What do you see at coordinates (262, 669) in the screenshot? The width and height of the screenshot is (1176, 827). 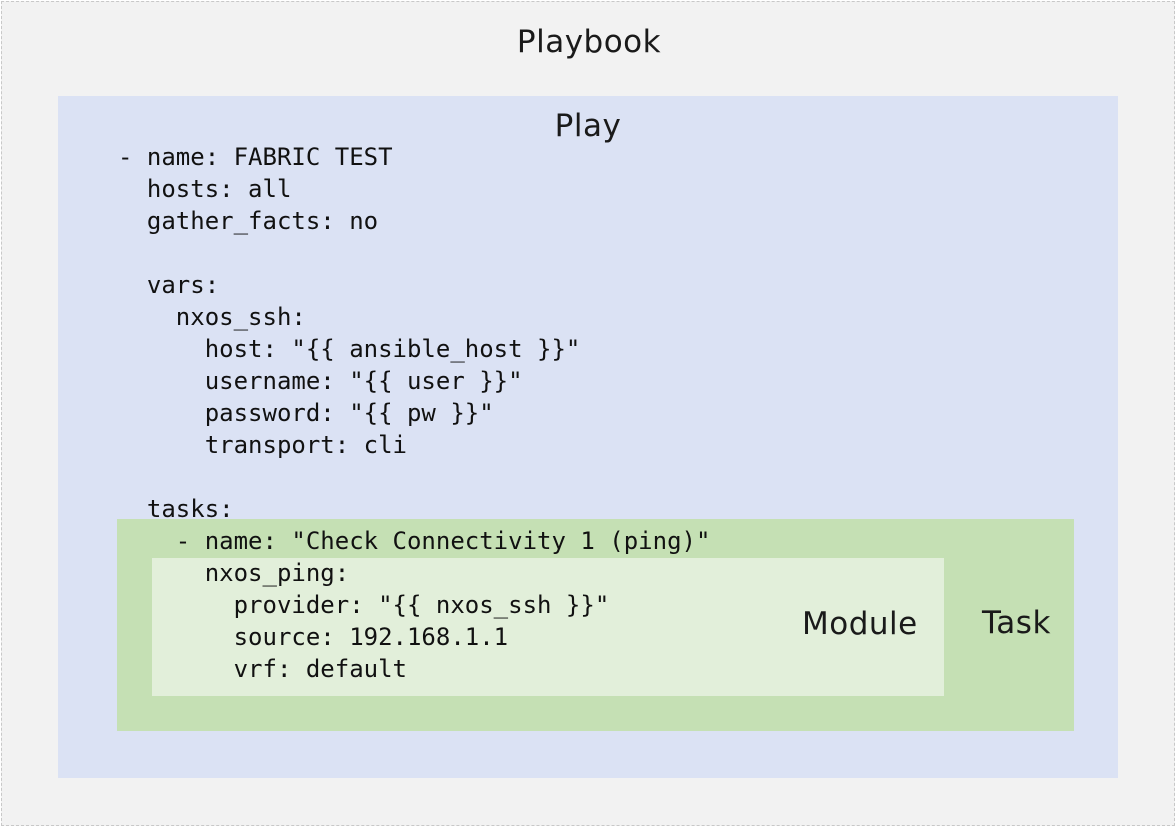 I see `code-line-vrf: vrf: default` at bounding box center [262, 669].